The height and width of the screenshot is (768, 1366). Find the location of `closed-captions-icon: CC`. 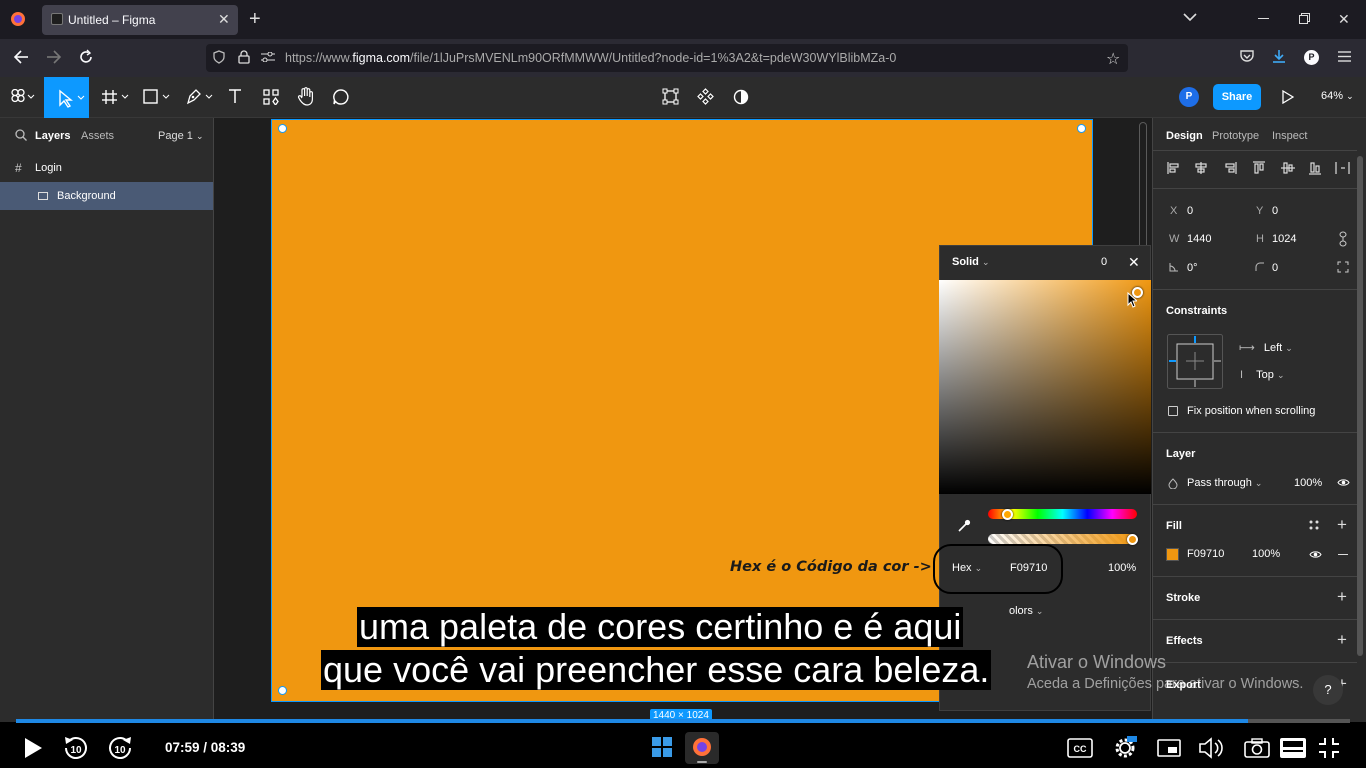

closed-captions-icon: CC is located at coordinates (1080, 748).